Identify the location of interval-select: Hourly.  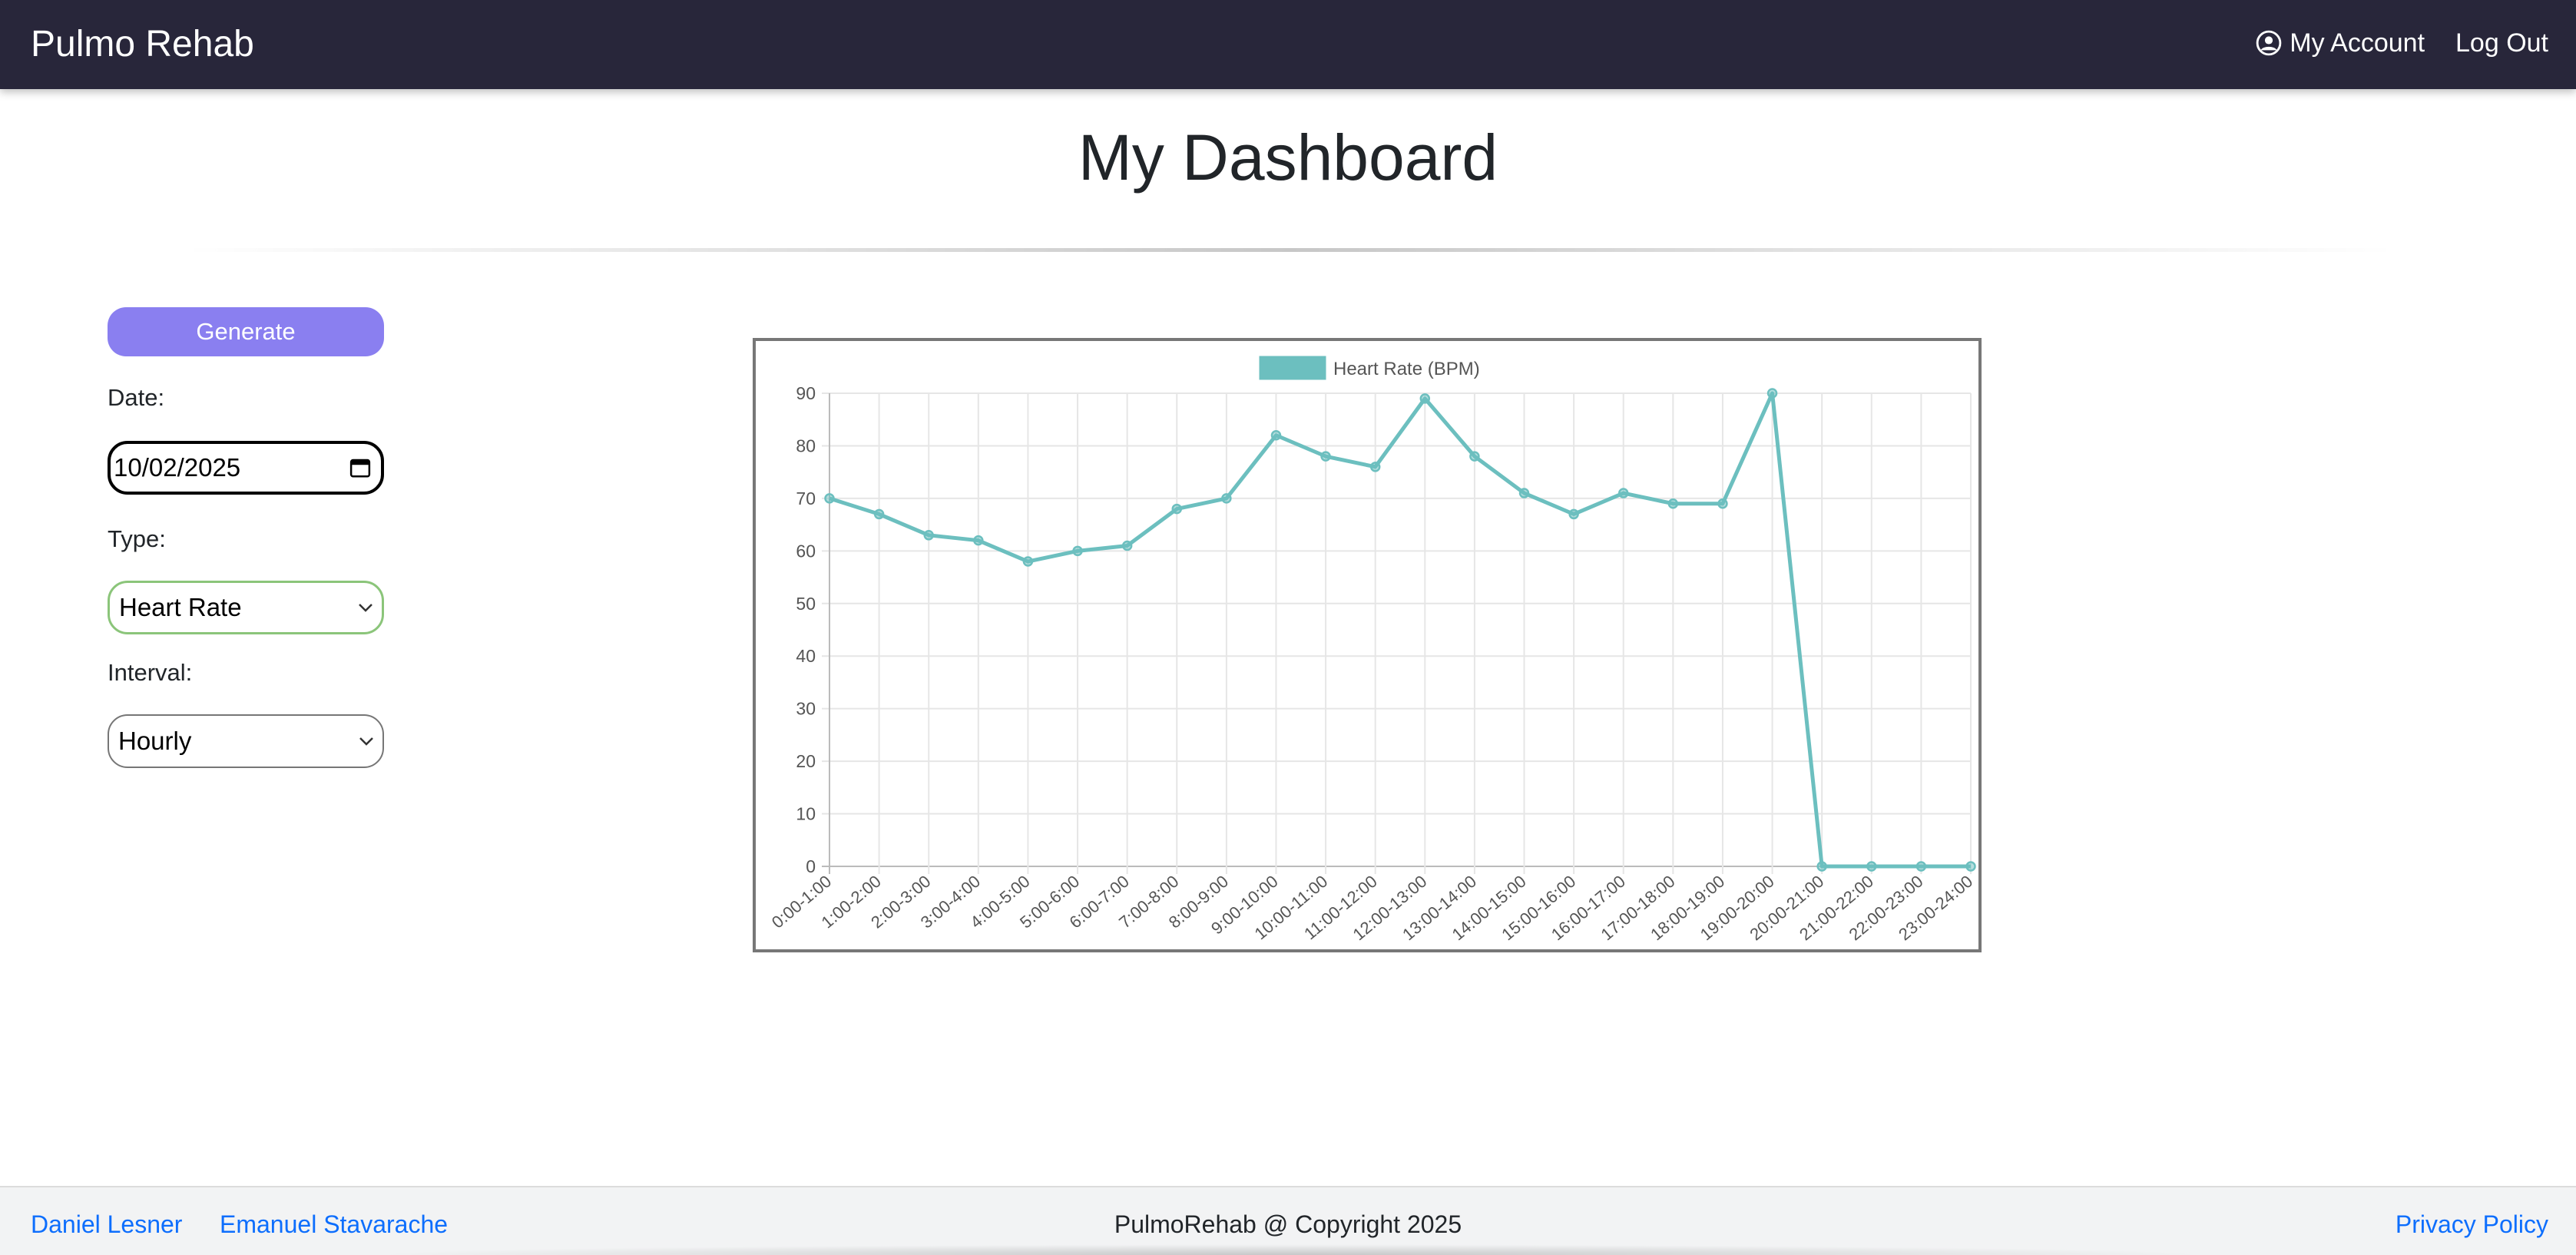
(246, 741).